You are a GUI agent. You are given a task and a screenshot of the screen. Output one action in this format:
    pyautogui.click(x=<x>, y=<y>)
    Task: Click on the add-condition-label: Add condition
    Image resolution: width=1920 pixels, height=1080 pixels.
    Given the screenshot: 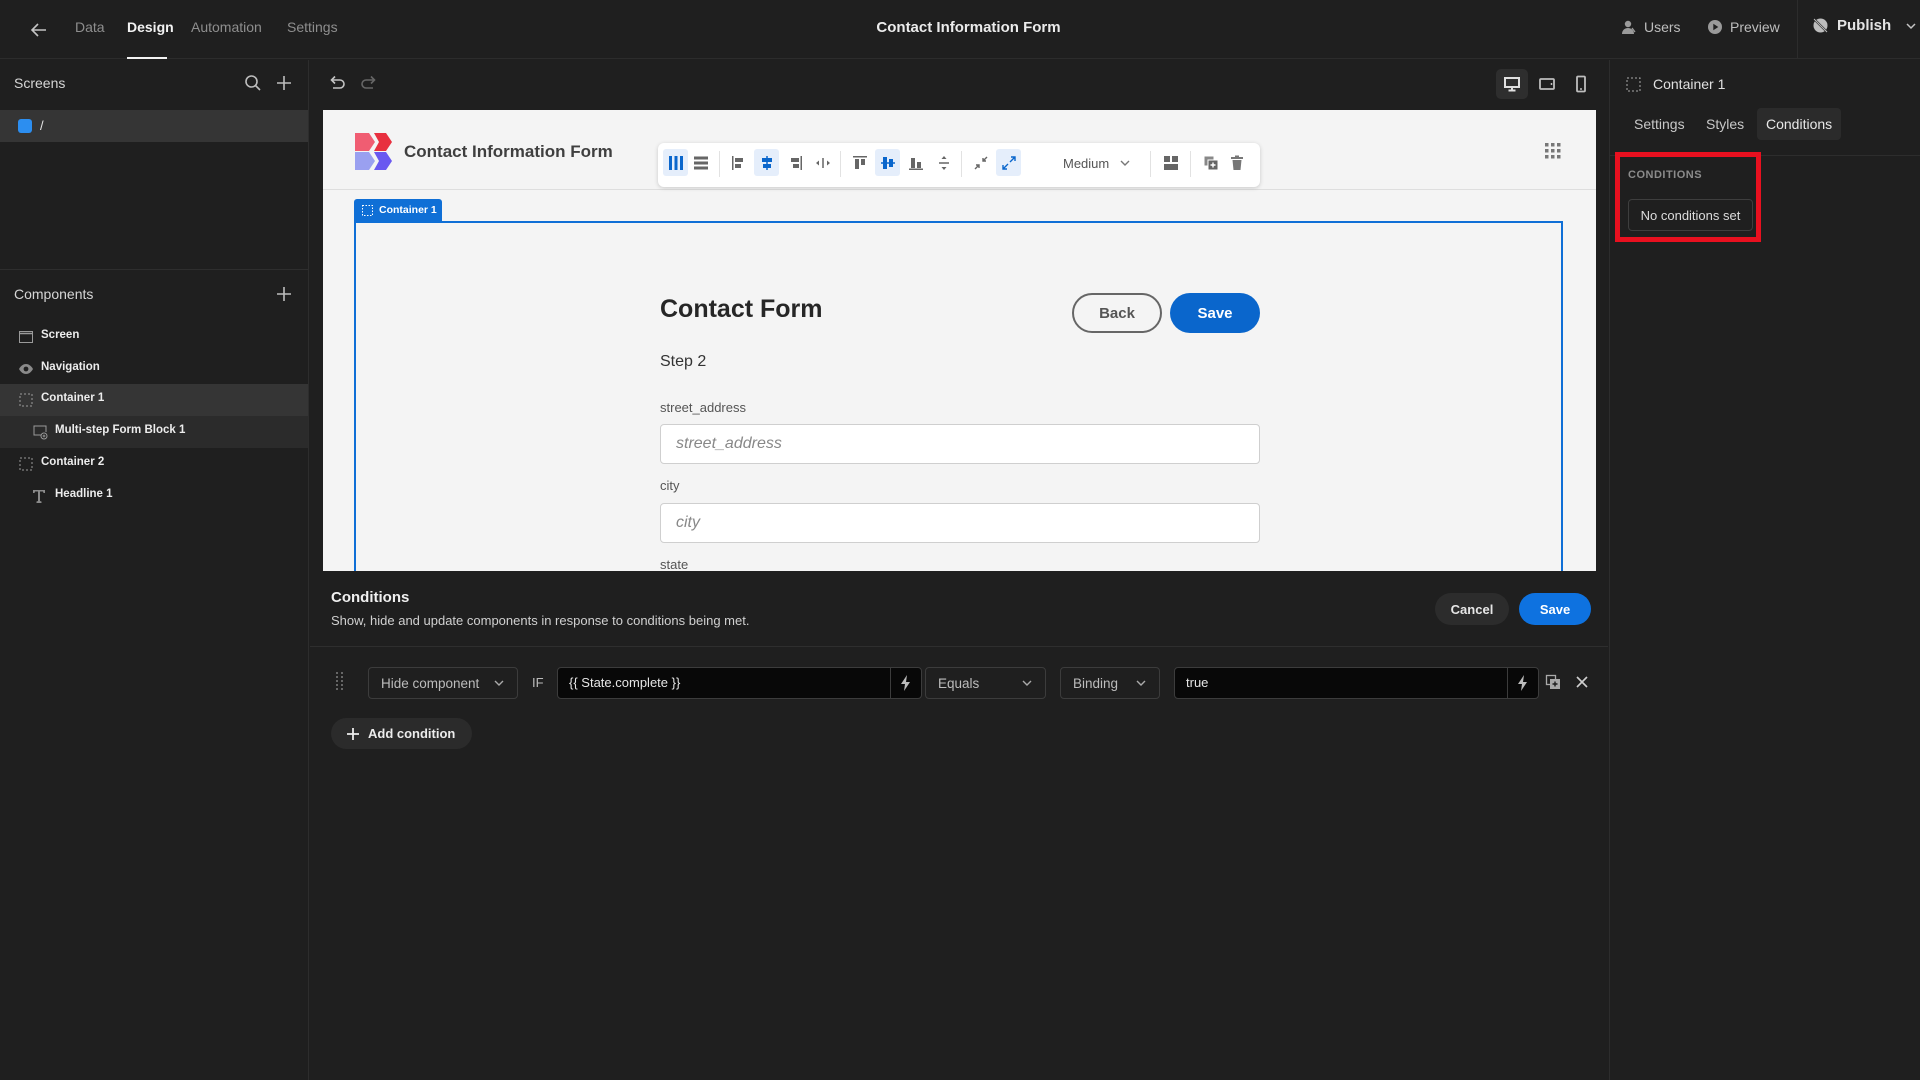 What is the action you would take?
    pyautogui.click(x=412, y=733)
    